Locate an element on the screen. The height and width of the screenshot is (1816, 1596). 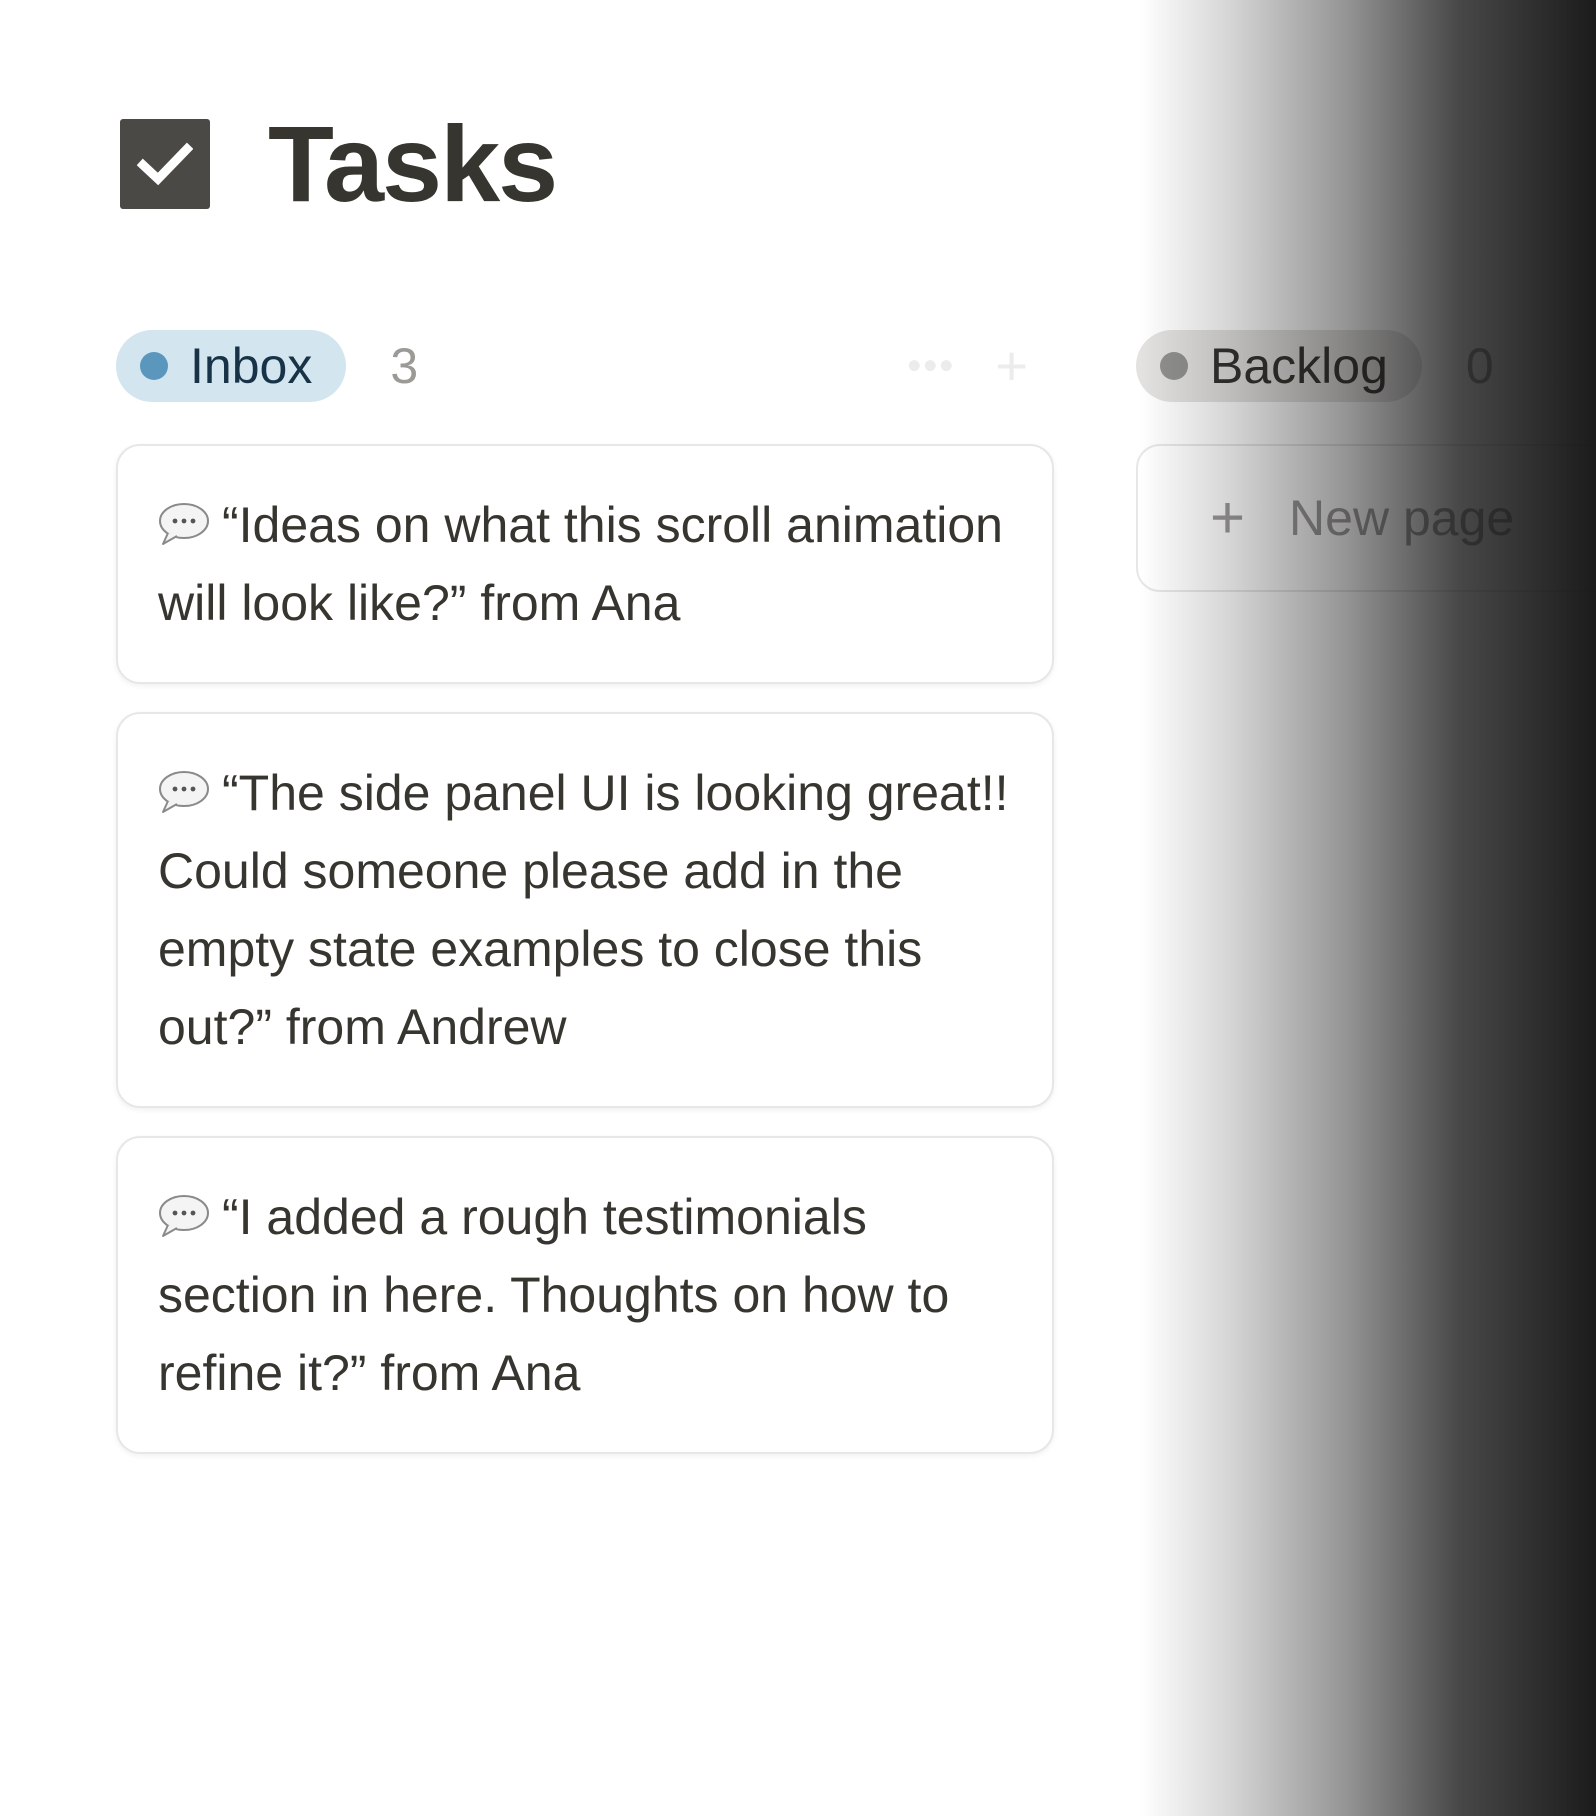
board-column-backlog: Backlog 0 + New page is located at coordinates (1366, 461).